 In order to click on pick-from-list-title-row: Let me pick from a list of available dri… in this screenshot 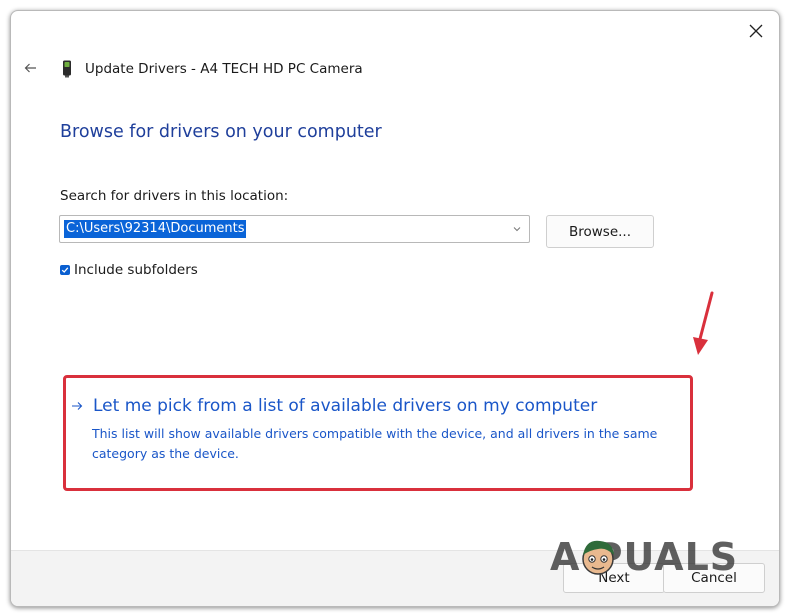, I will do `click(334, 406)`.